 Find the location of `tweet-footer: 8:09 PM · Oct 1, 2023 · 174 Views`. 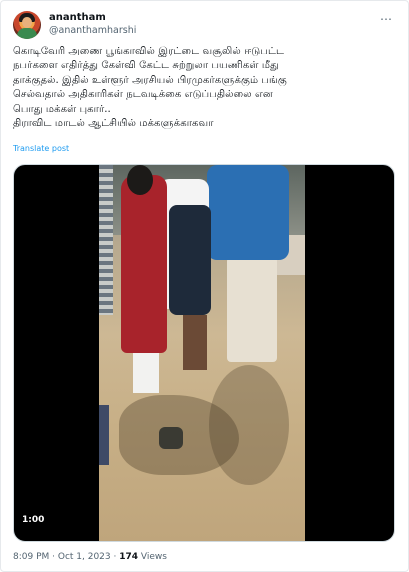

tweet-footer: 8:09 PM · Oct 1, 2023 · 174 Views is located at coordinates (90, 557).